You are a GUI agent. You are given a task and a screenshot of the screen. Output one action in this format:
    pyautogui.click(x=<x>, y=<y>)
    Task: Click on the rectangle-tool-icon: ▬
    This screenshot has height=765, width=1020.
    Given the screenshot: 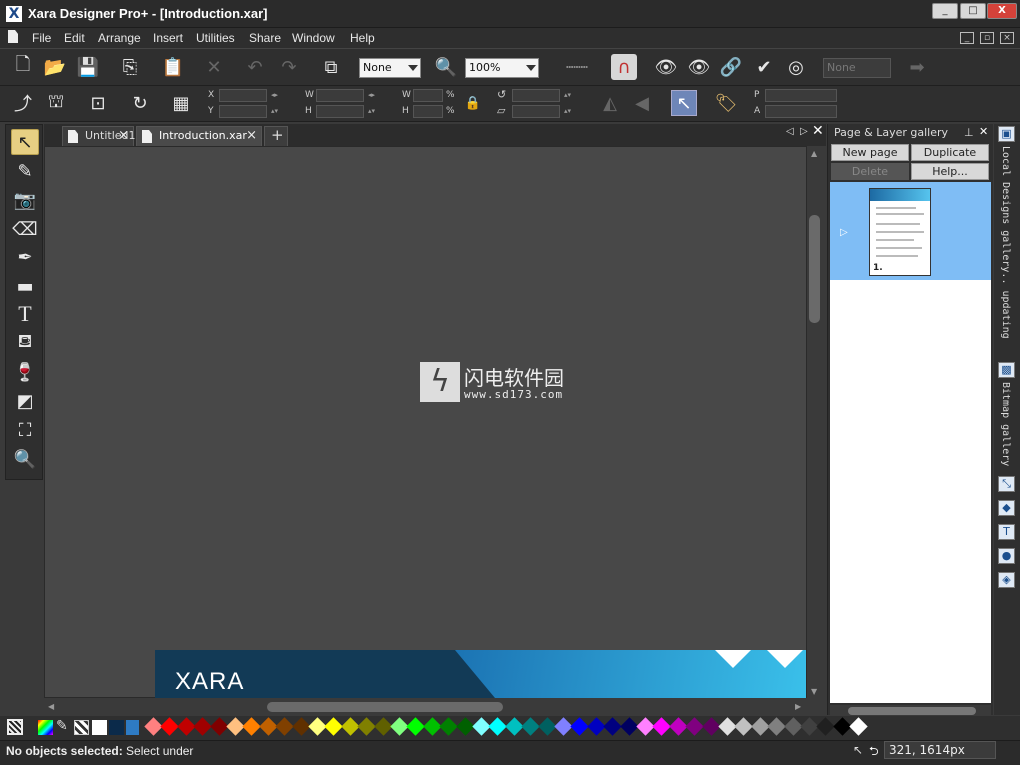 What is the action you would take?
    pyautogui.click(x=25, y=286)
    